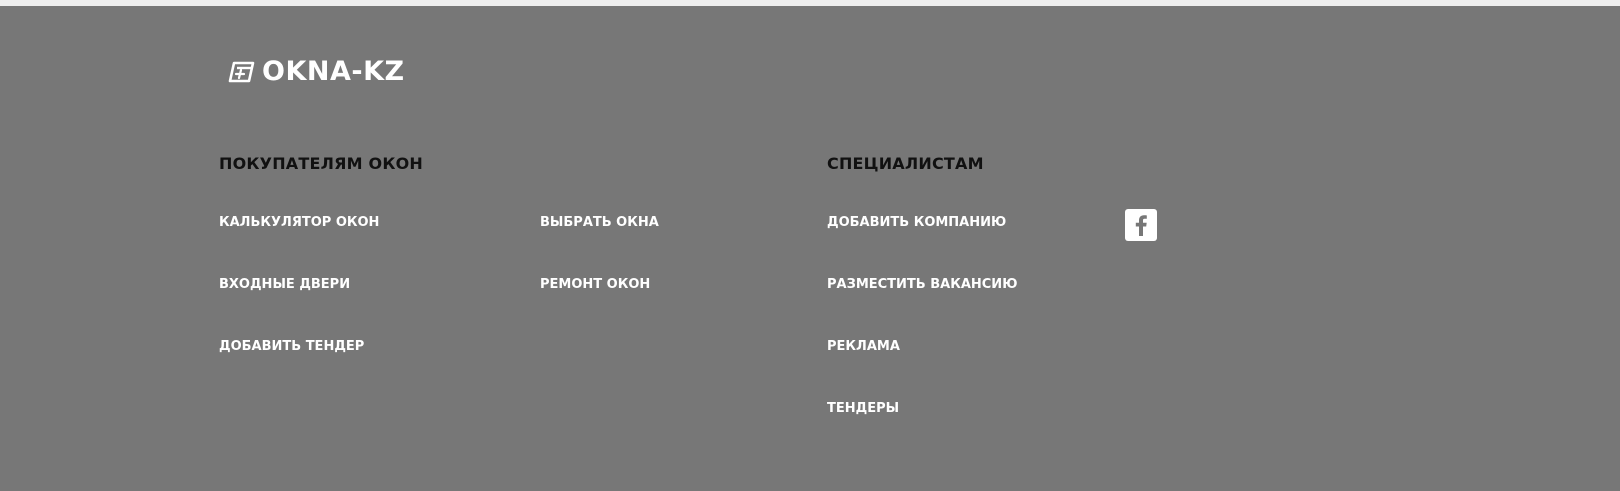 This screenshot has height=491, width=1620. What do you see at coordinates (863, 346) in the screenshot?
I see `link-advertising: РЕКЛАМА` at bounding box center [863, 346].